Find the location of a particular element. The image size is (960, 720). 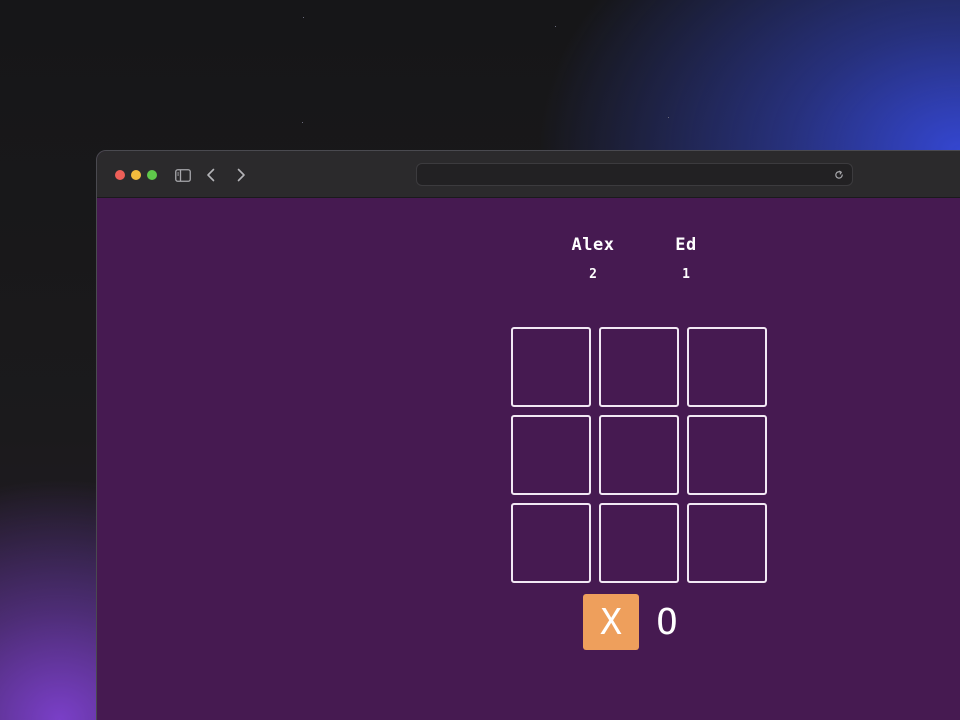

player-score: 1 is located at coordinates (686, 274).